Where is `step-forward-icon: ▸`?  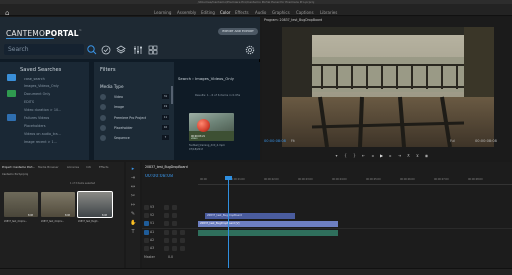 step-forward-icon: ▸ is located at coordinates (390, 155).